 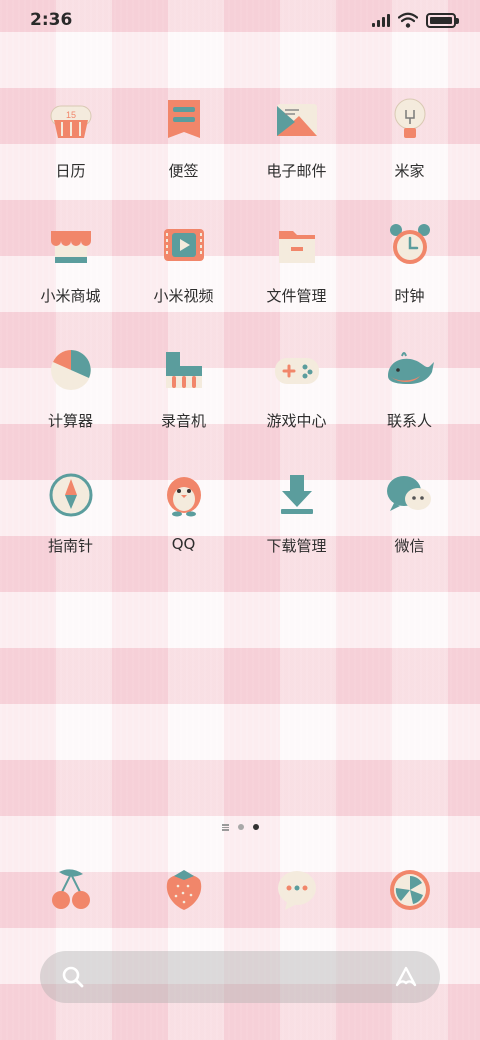 I want to click on page-dot, so click(x=240, y=827).